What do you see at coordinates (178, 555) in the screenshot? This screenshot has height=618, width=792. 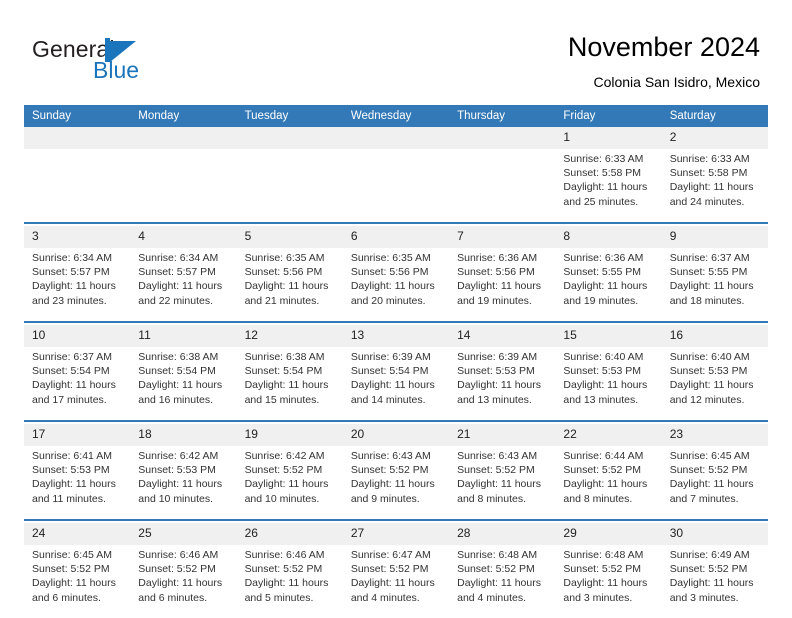 I see `day-sunrise-text: Sunrise: 6:46 AM` at bounding box center [178, 555].